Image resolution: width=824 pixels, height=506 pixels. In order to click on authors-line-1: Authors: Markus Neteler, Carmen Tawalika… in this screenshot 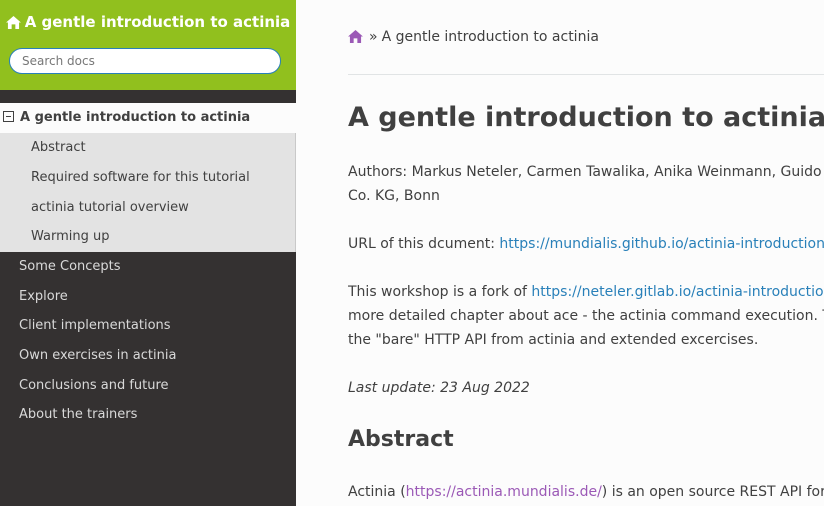, I will do `click(585, 172)`.